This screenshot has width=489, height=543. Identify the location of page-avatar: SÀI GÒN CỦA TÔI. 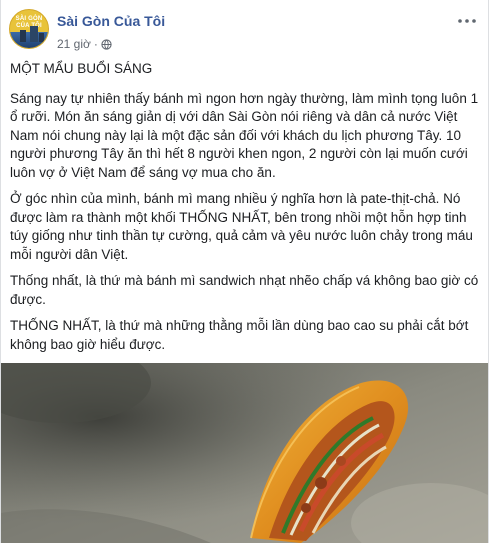
(29, 29).